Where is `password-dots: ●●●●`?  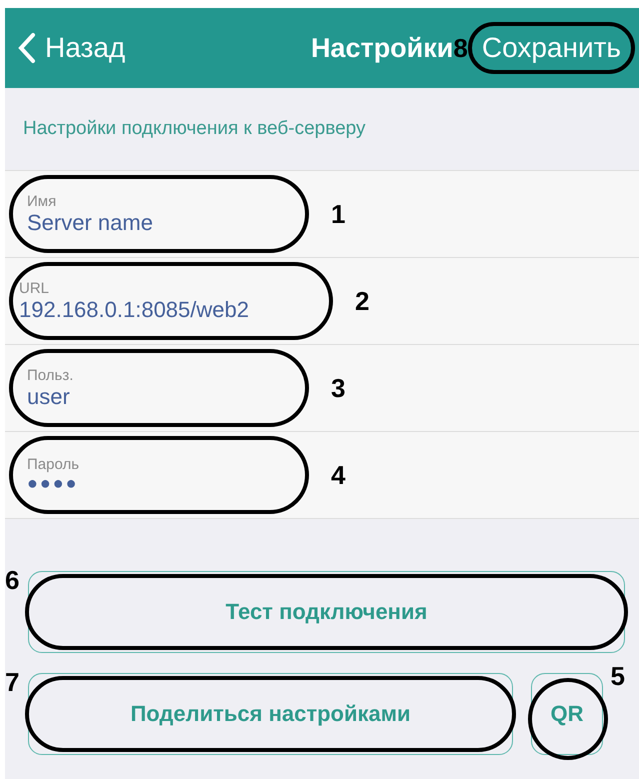 password-dots: ●●●● is located at coordinates (53, 483).